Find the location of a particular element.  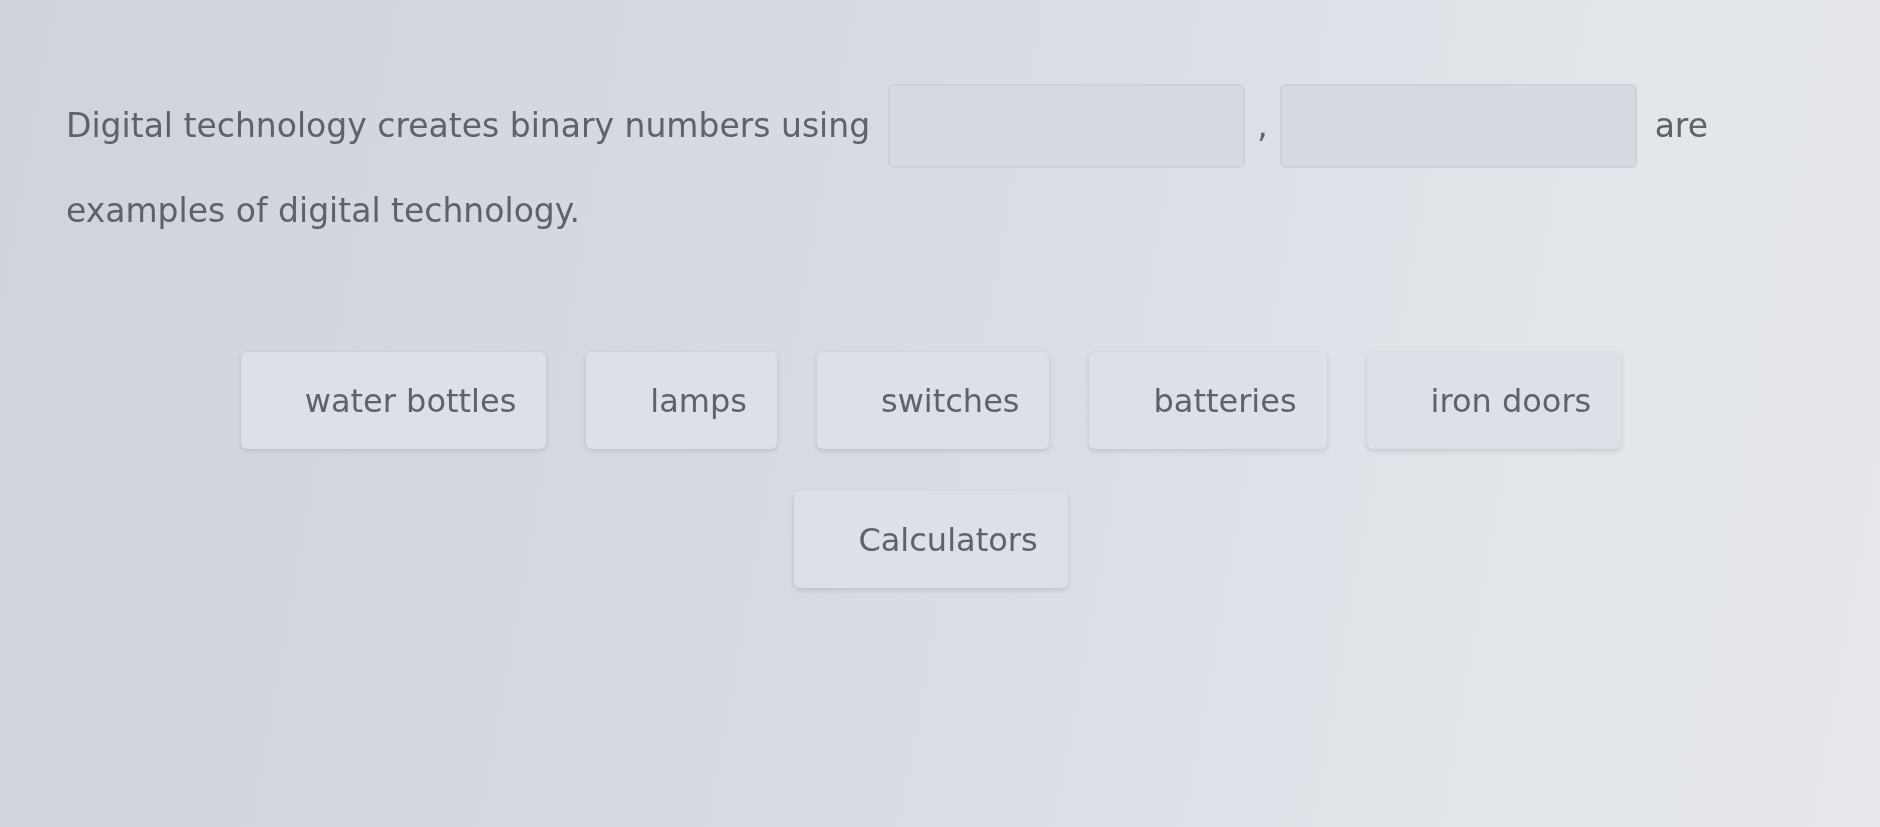

answer-option: water bottles is located at coordinates (393, 400).